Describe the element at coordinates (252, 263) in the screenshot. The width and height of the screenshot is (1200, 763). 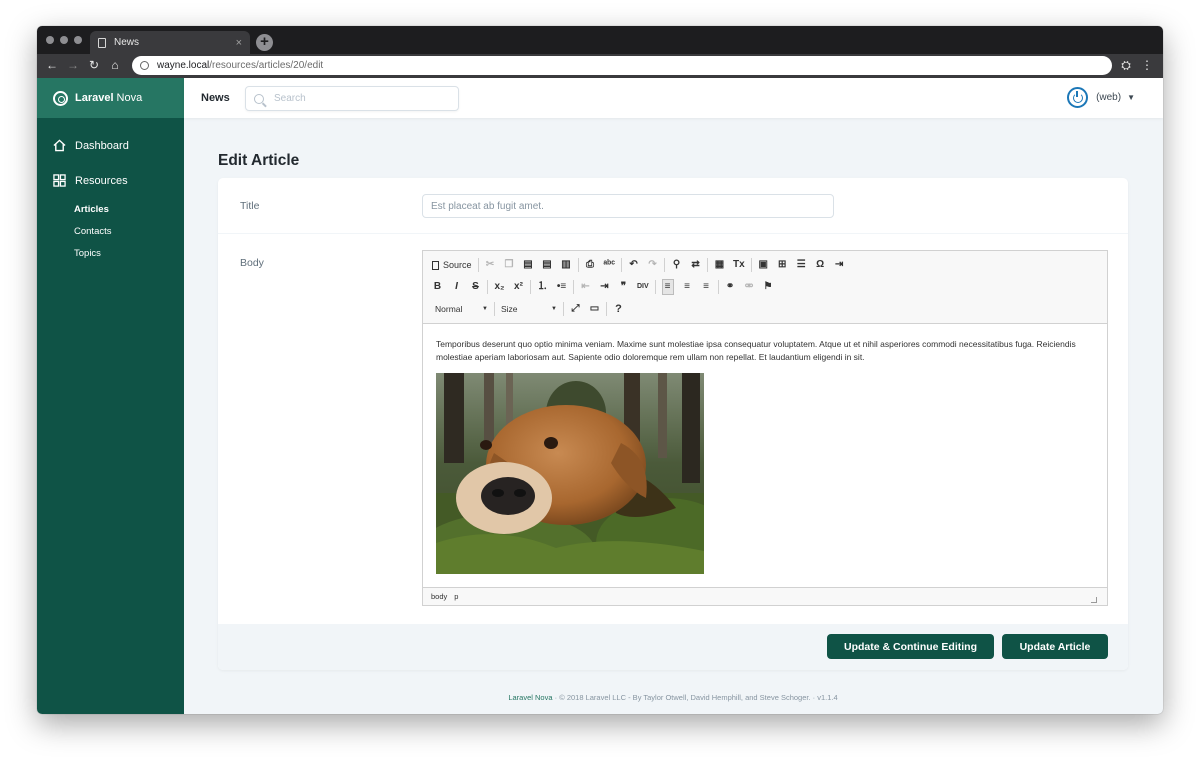
I see `body-label: Body` at that location.